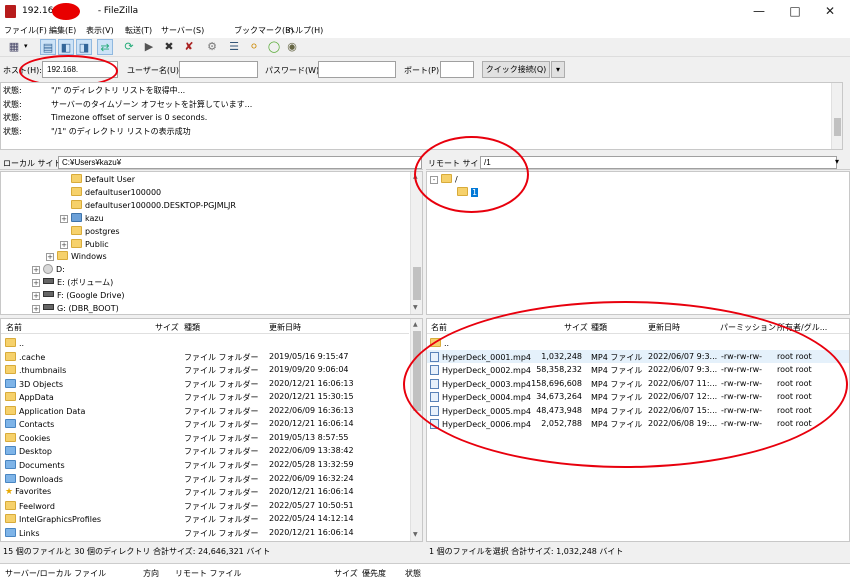  What do you see at coordinates (182, 30) in the screenshot?
I see `menu-item-4: サーバー(S)` at bounding box center [182, 30].